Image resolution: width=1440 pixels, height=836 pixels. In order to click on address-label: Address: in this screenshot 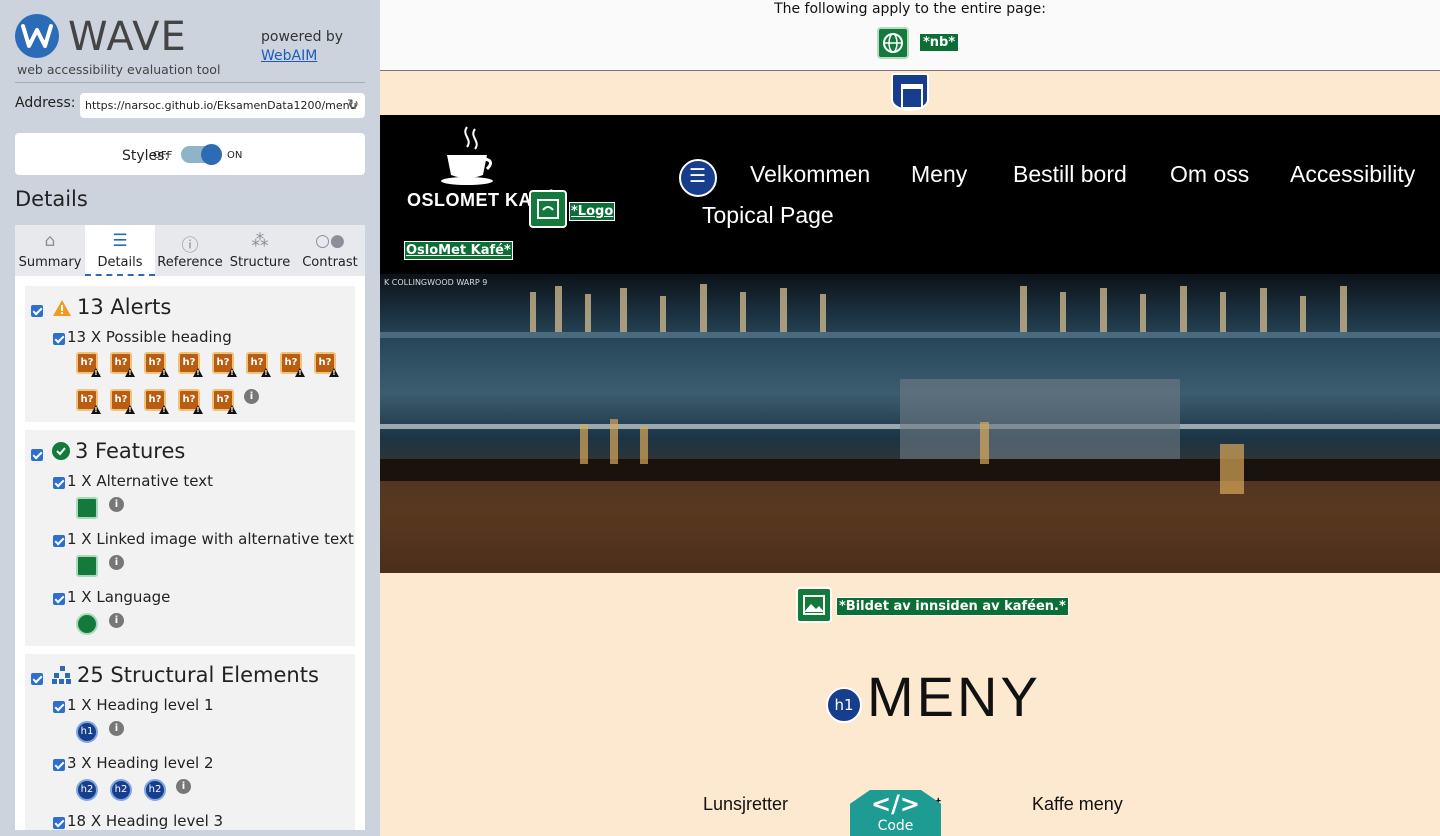, I will do `click(45, 103)`.